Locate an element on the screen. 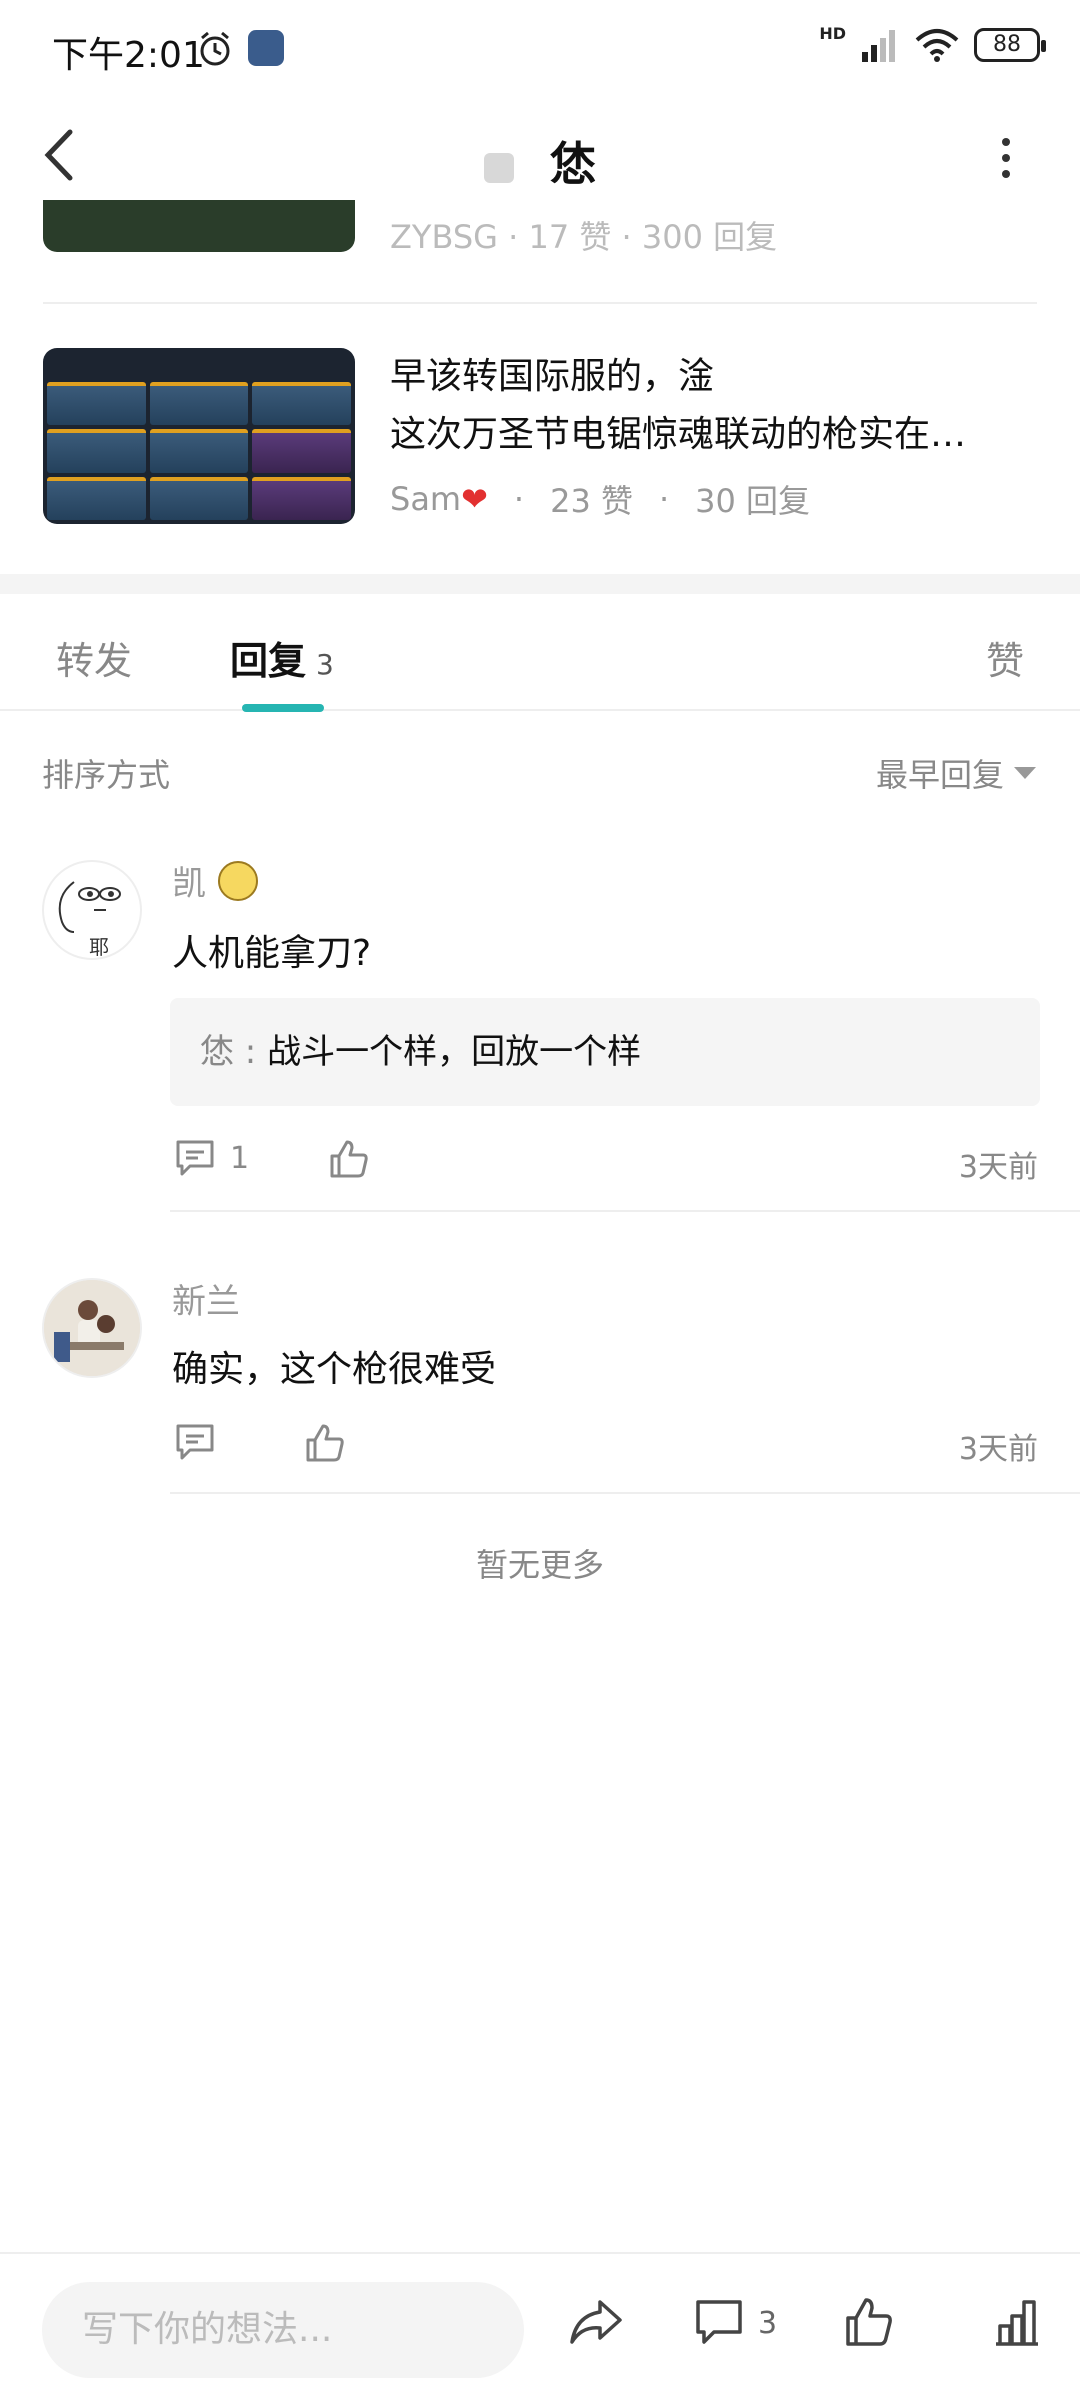 The width and height of the screenshot is (1080, 2400). comment-author: 凯 is located at coordinates (215, 880).